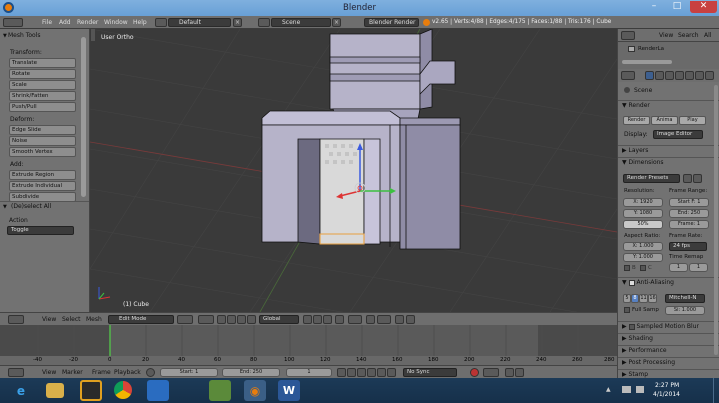  Describe the element at coordinates (31, 206) in the screenshot. I see `operator-title: (De)select All` at that location.